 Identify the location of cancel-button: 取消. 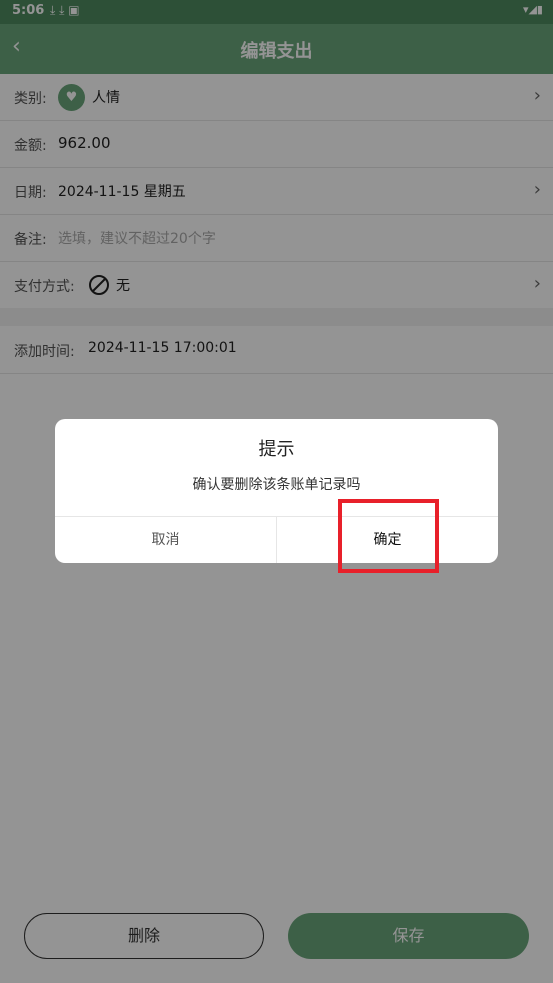
(165, 540).